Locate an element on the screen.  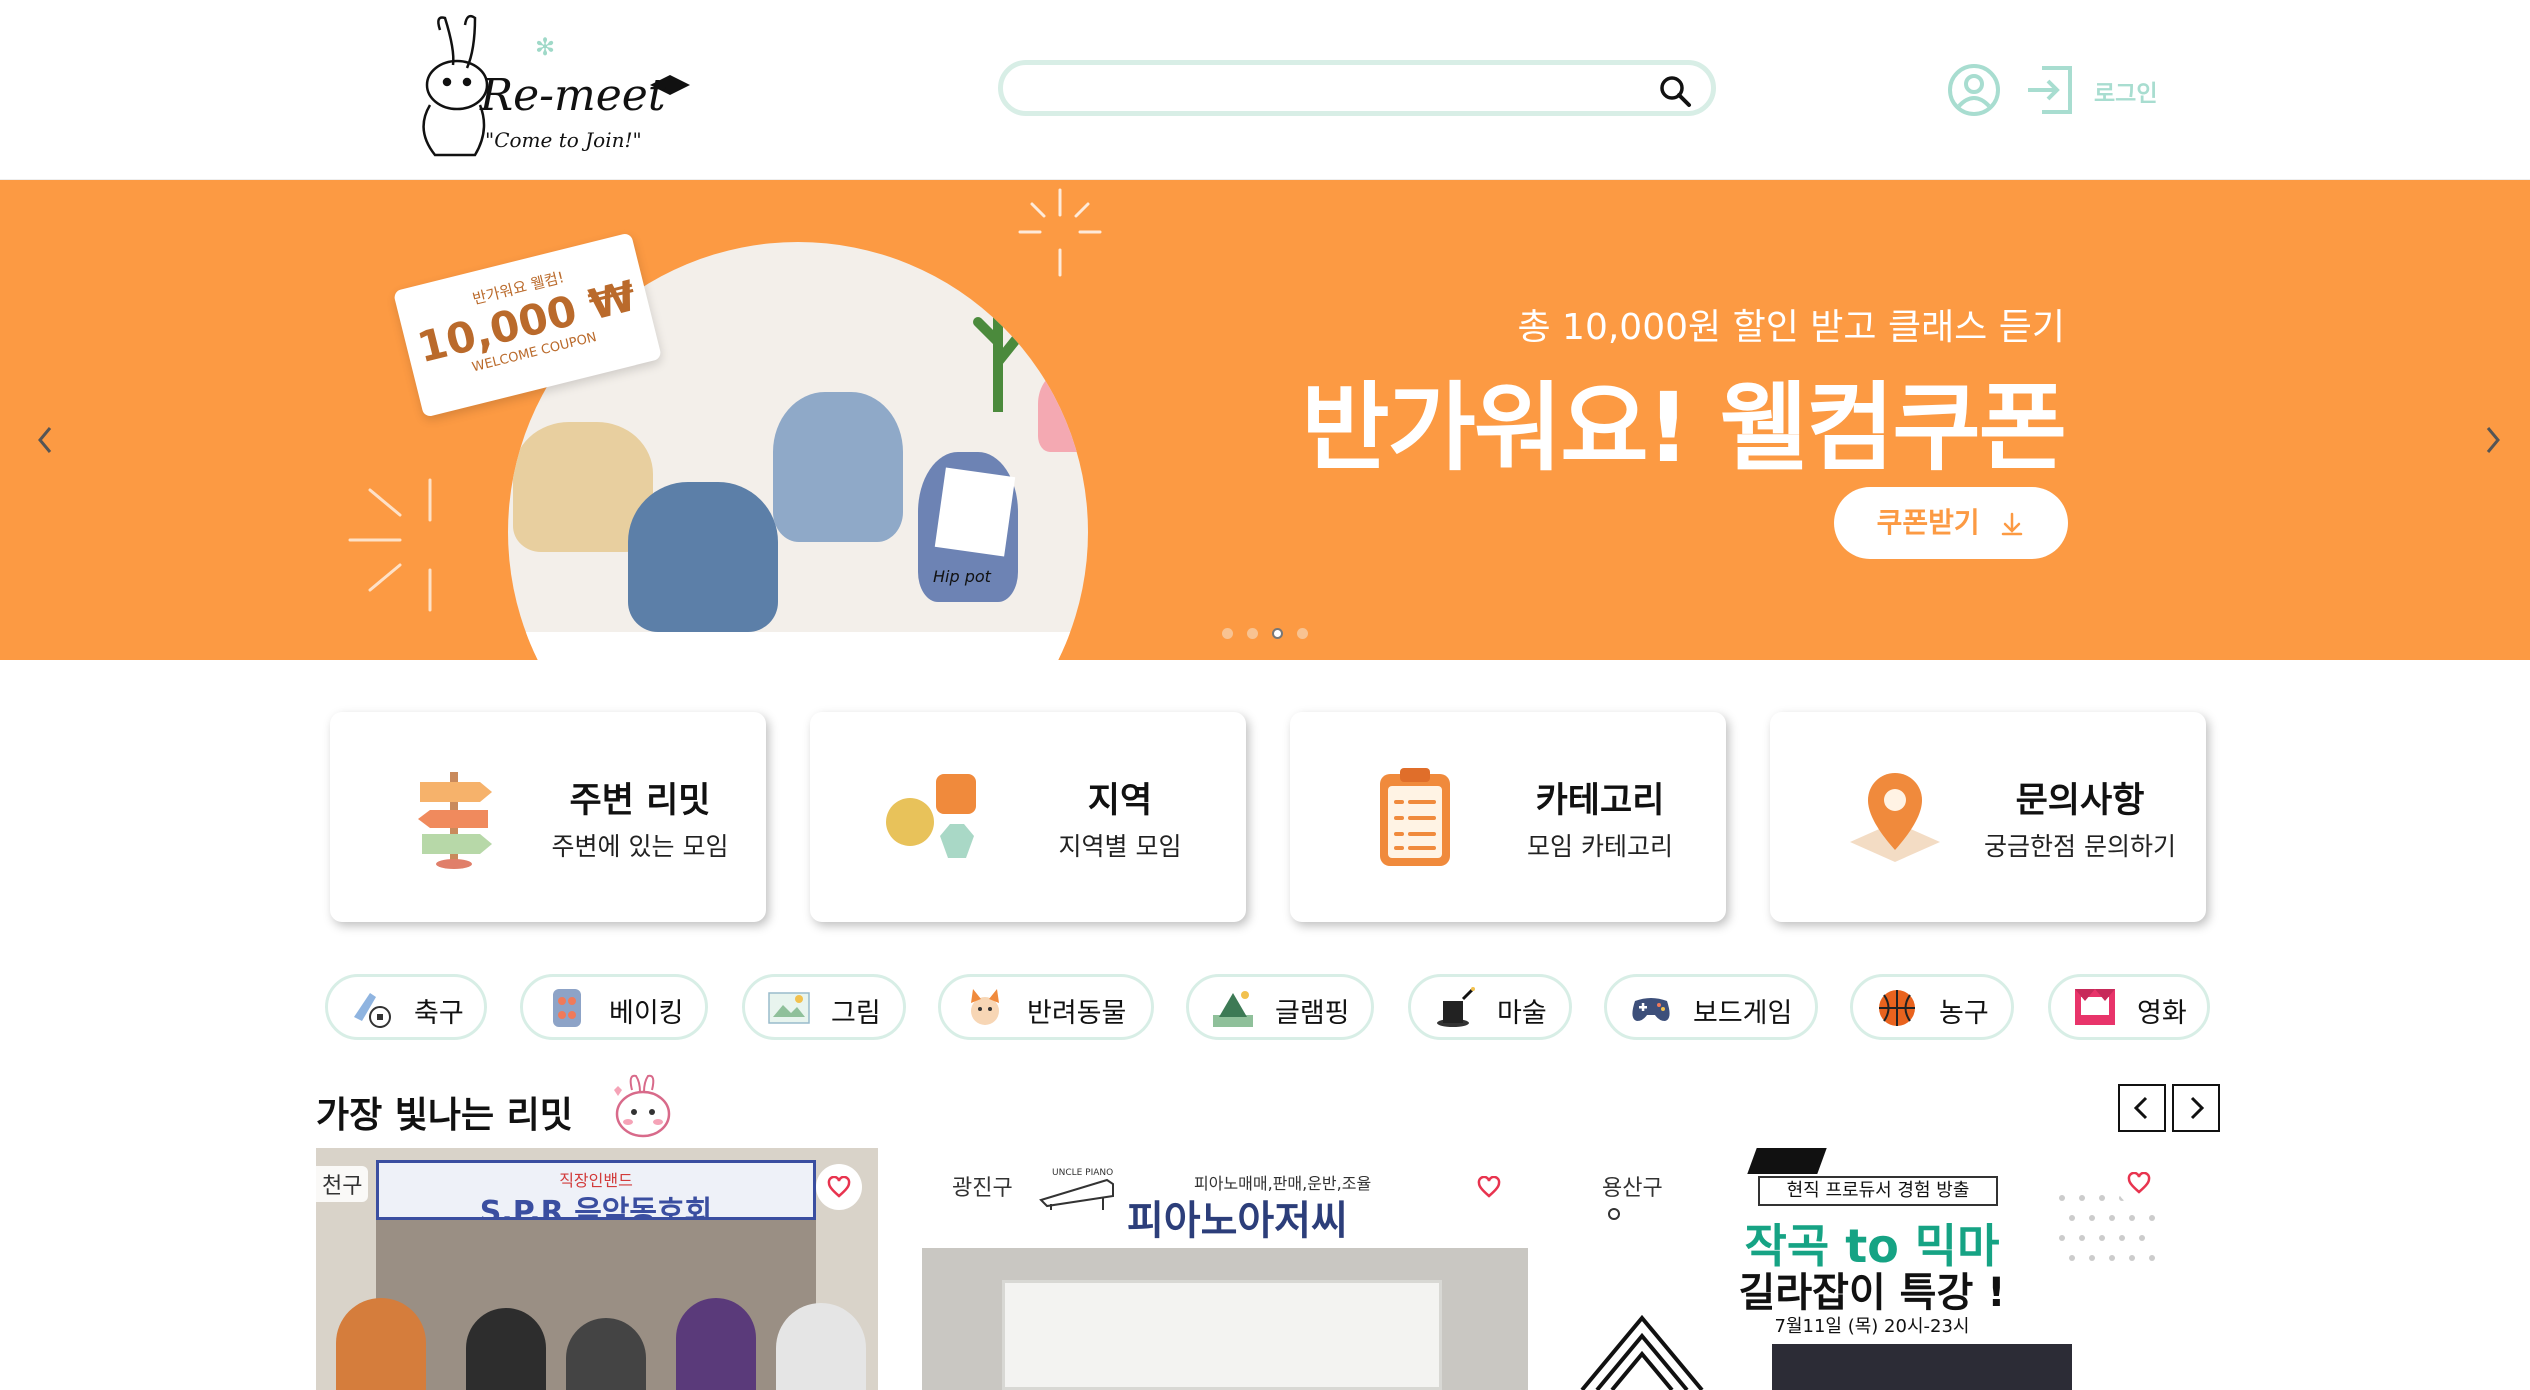
drawing-icon is located at coordinates (789, 1008).